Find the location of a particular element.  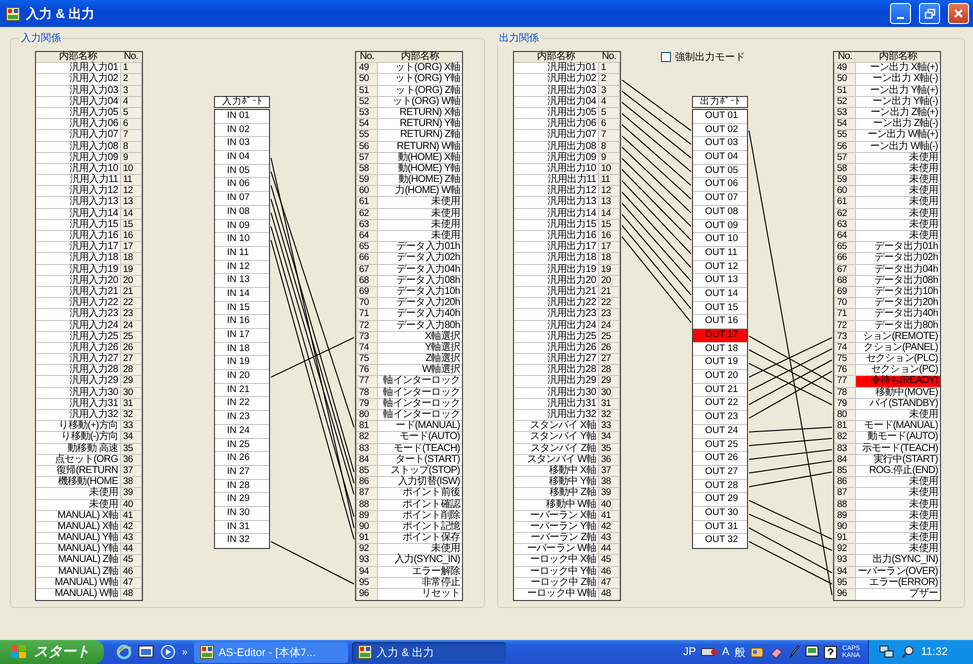

port-item: IN 23 is located at coordinates (242, 418).